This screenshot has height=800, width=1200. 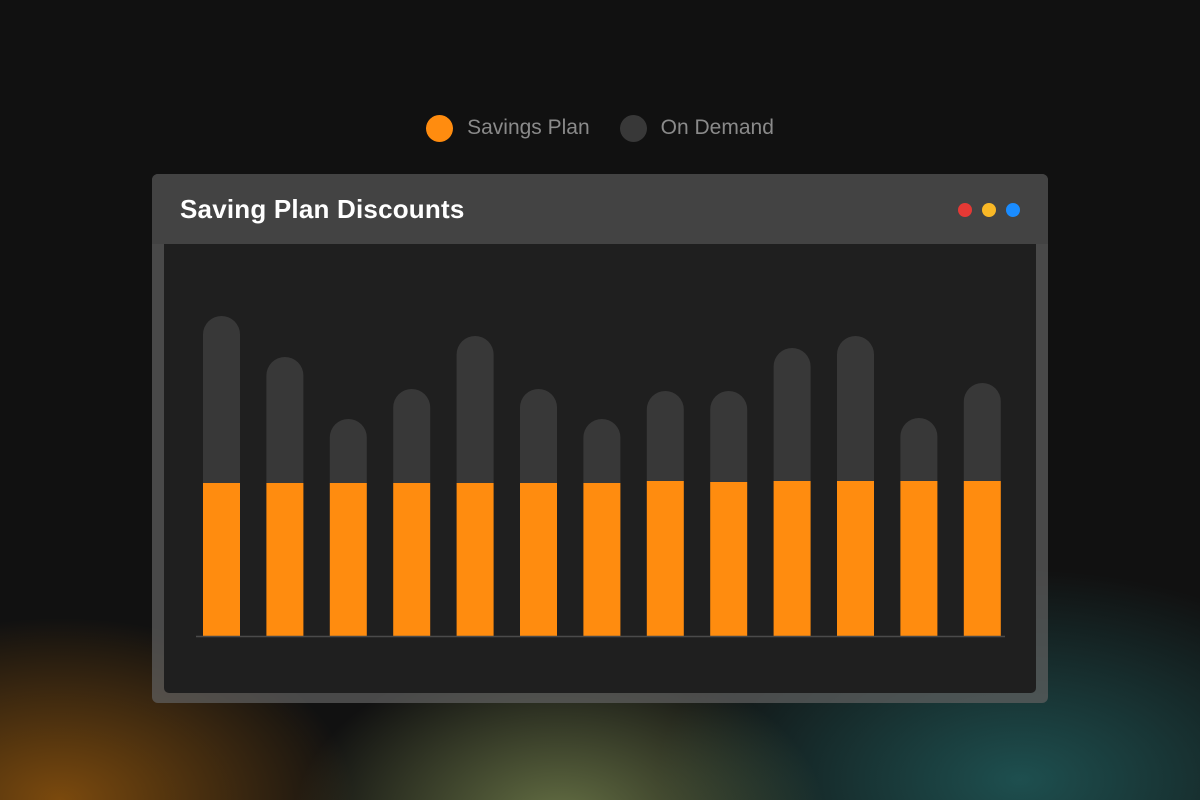 I want to click on close-dot, so click(x=965, y=210).